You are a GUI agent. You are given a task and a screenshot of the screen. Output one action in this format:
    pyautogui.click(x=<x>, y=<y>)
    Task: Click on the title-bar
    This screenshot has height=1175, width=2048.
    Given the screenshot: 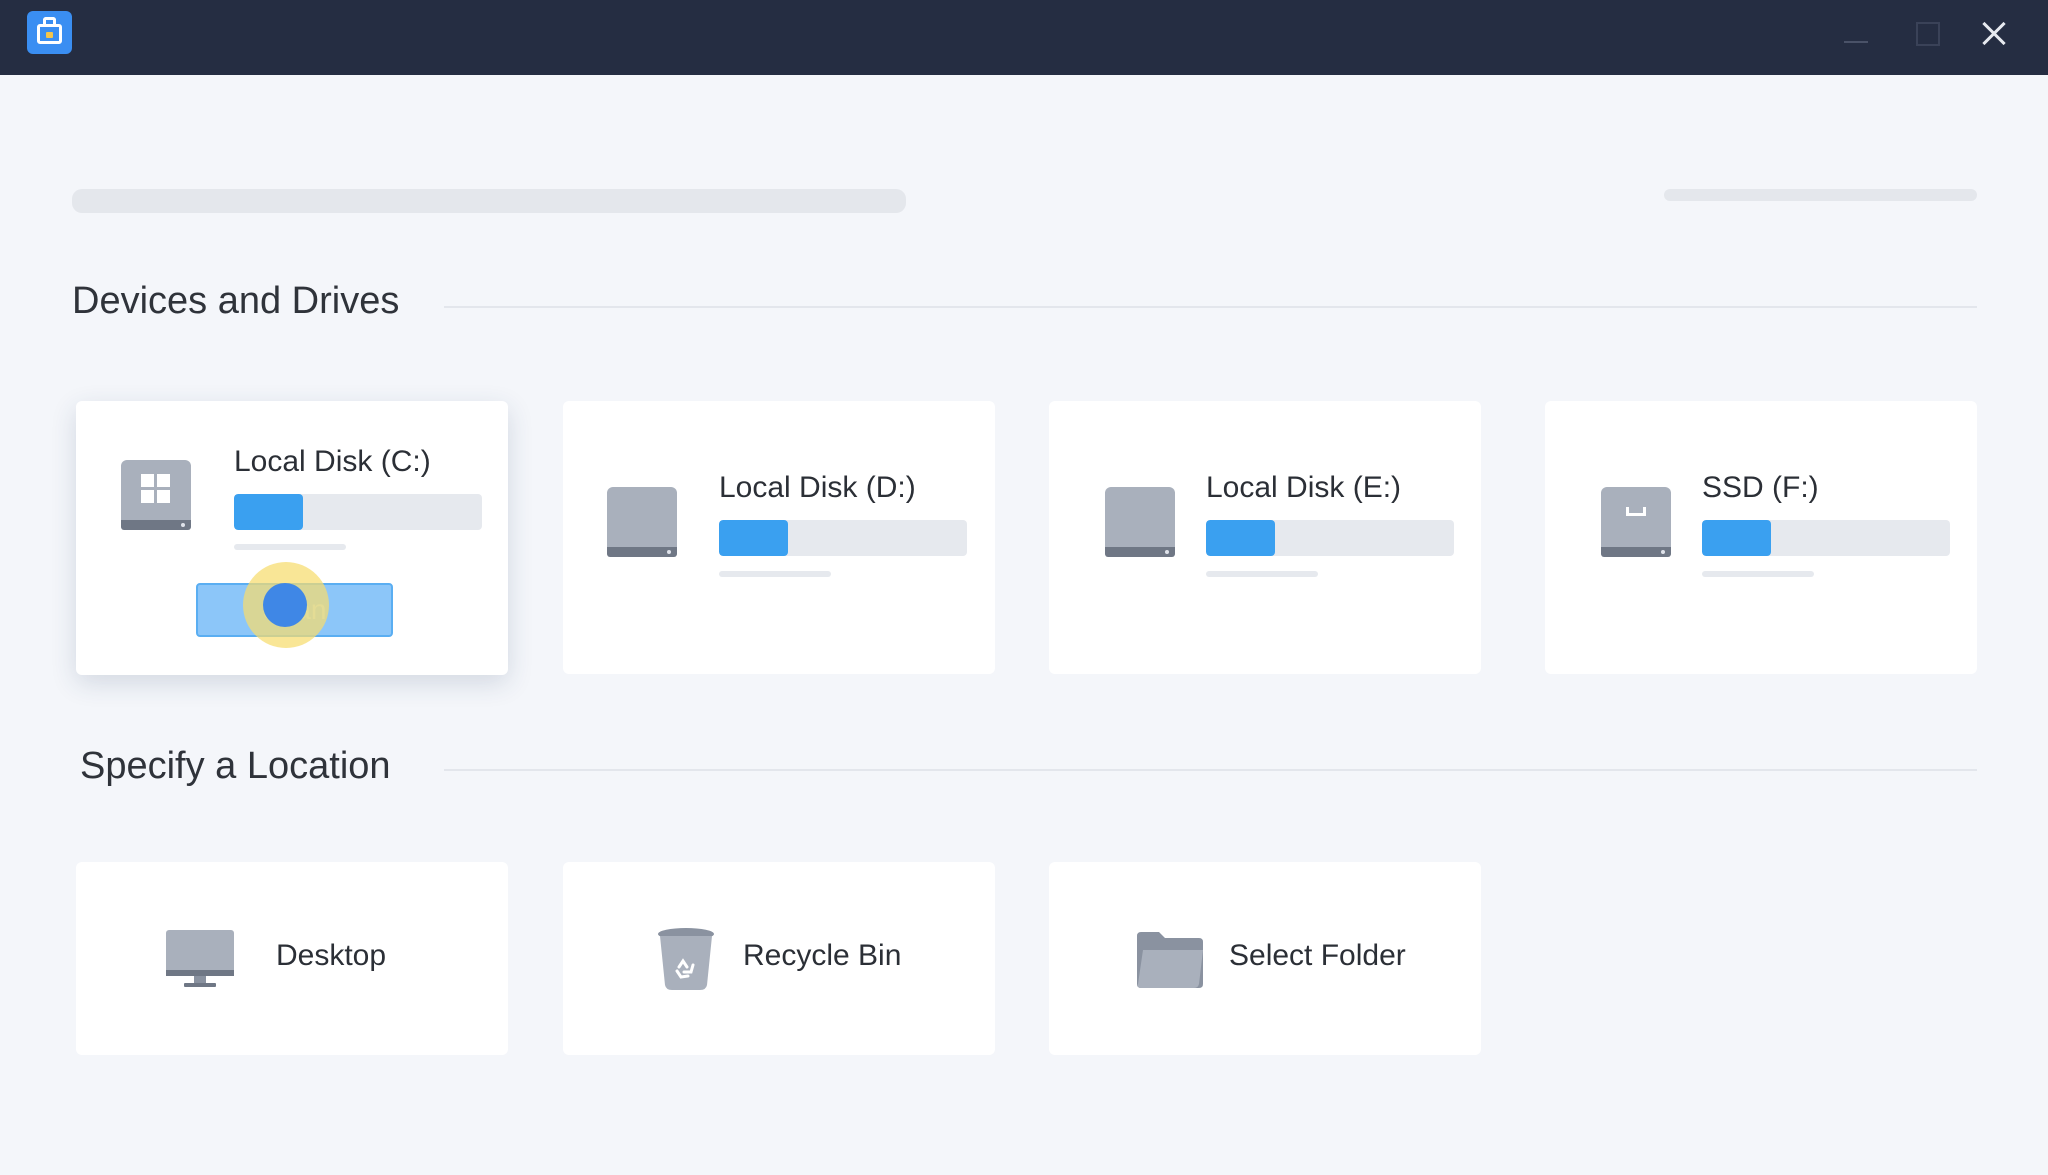 What is the action you would take?
    pyautogui.click(x=1024, y=37)
    